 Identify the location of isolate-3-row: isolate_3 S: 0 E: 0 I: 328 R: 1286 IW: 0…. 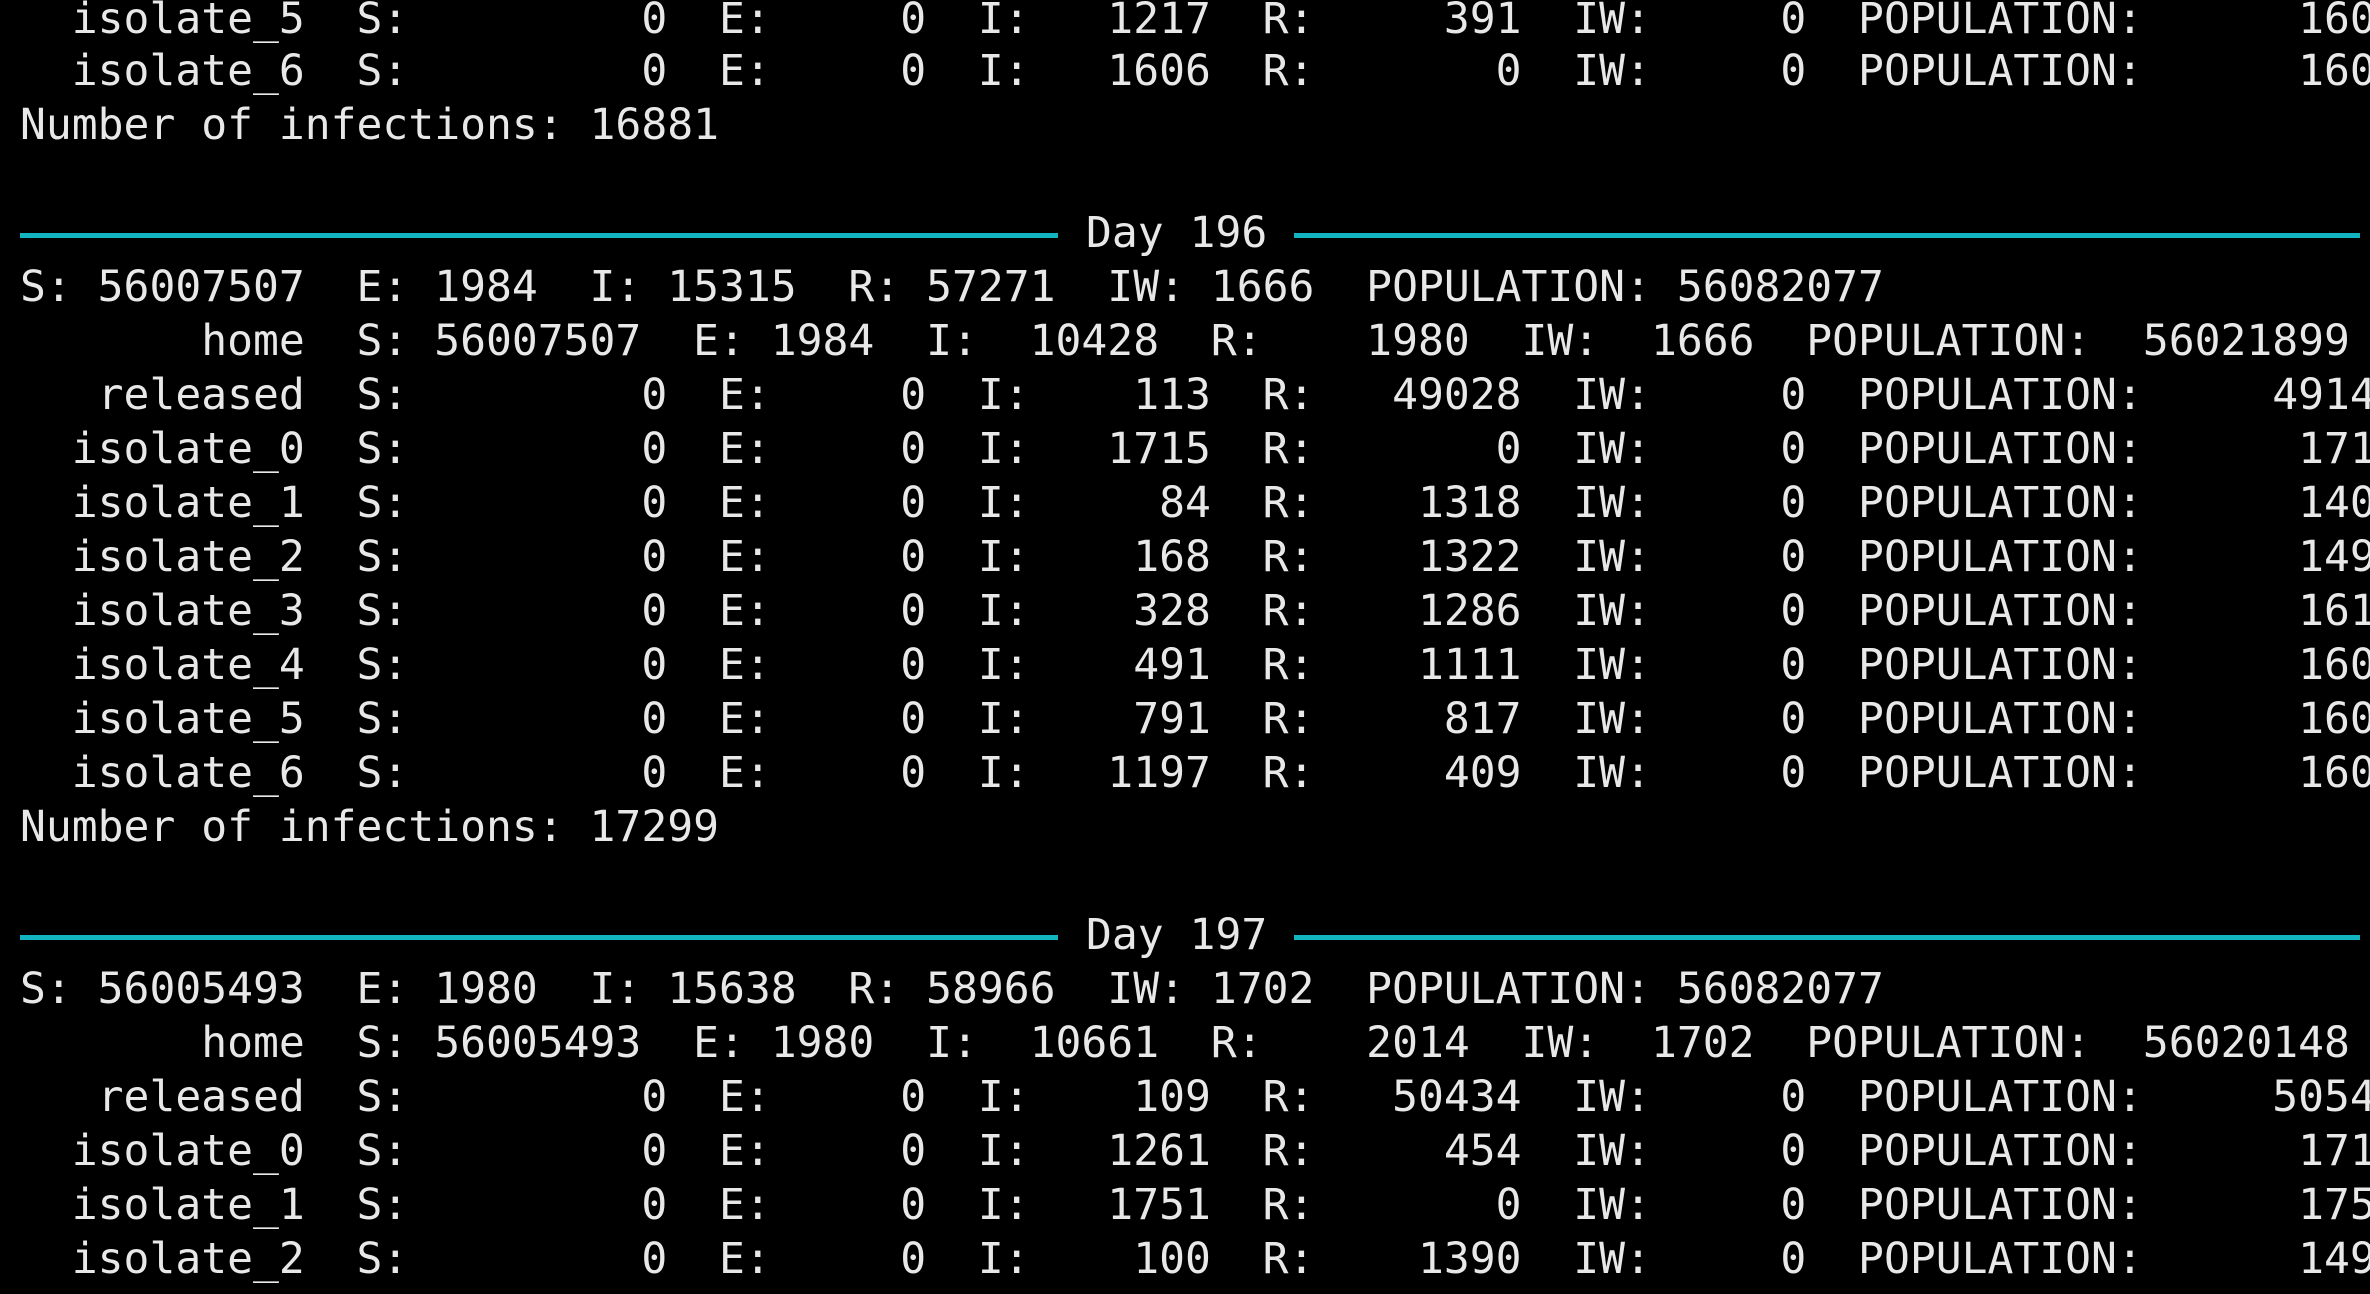
(1195, 611).